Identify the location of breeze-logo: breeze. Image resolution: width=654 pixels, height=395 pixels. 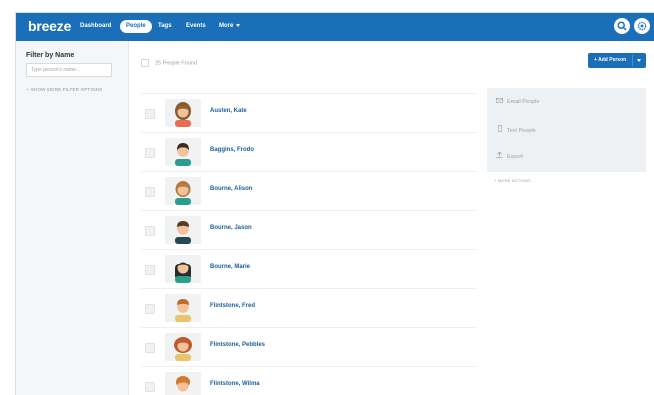
(49, 26).